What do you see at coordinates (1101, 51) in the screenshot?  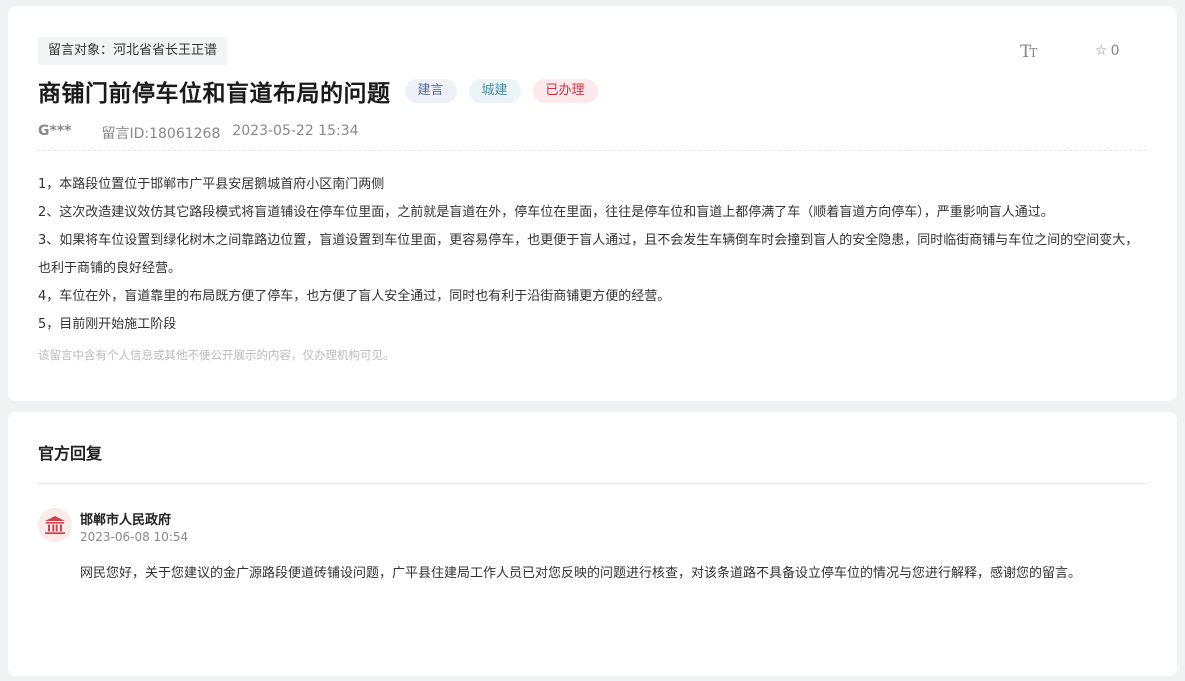 I see `star-icon: ☆` at bounding box center [1101, 51].